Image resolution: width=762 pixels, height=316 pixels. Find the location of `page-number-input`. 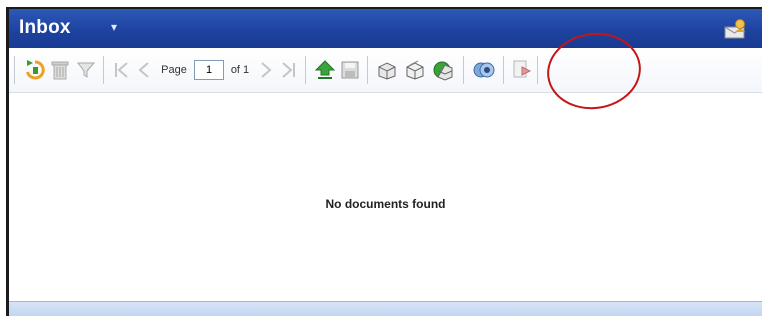

page-number-input is located at coordinates (209, 70).